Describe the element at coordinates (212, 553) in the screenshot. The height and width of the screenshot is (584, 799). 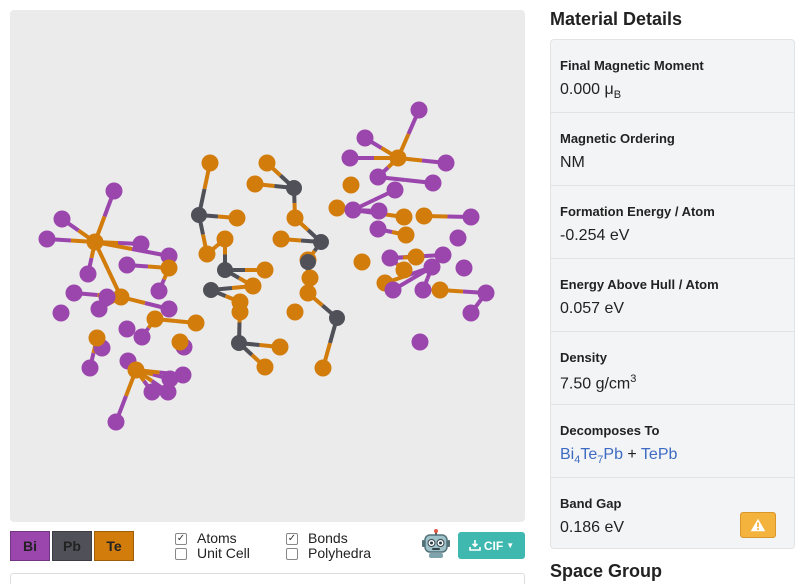
I see `unit-cell-toggle: Unit Cell` at that location.